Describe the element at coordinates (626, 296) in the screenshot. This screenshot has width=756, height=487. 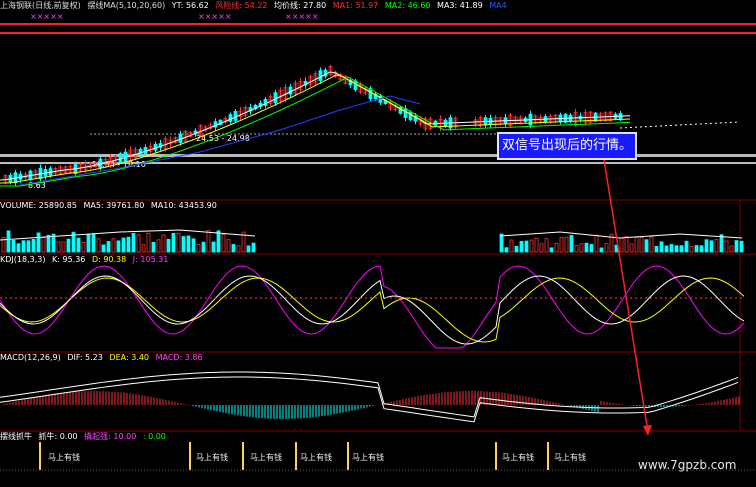
I see `annotation-arrow` at that location.